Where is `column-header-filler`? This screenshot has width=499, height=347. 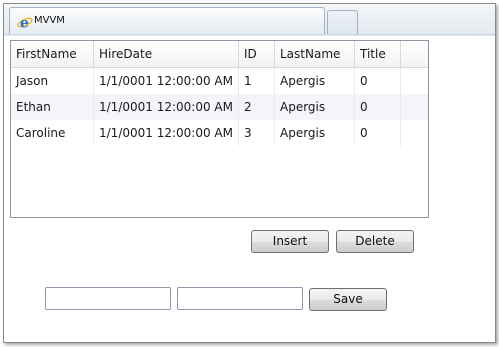
column-header-filler is located at coordinates (414, 54).